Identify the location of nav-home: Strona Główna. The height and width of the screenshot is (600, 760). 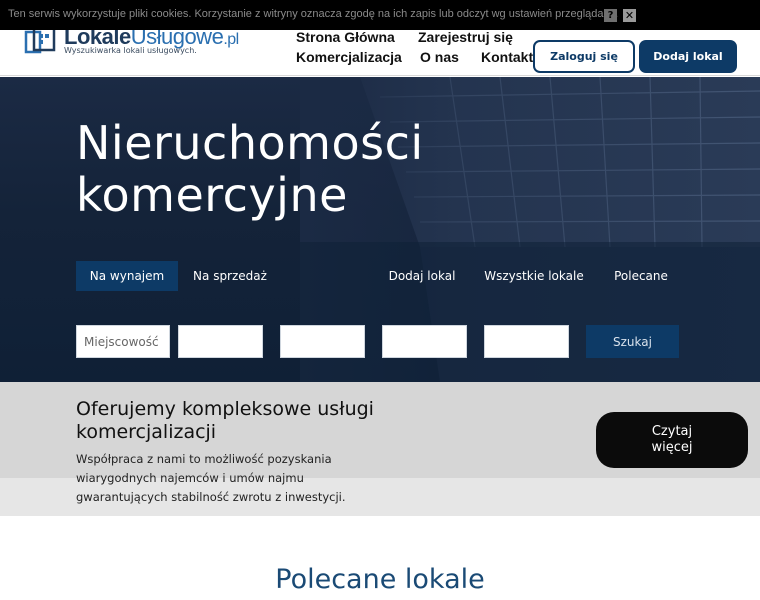
(345, 37).